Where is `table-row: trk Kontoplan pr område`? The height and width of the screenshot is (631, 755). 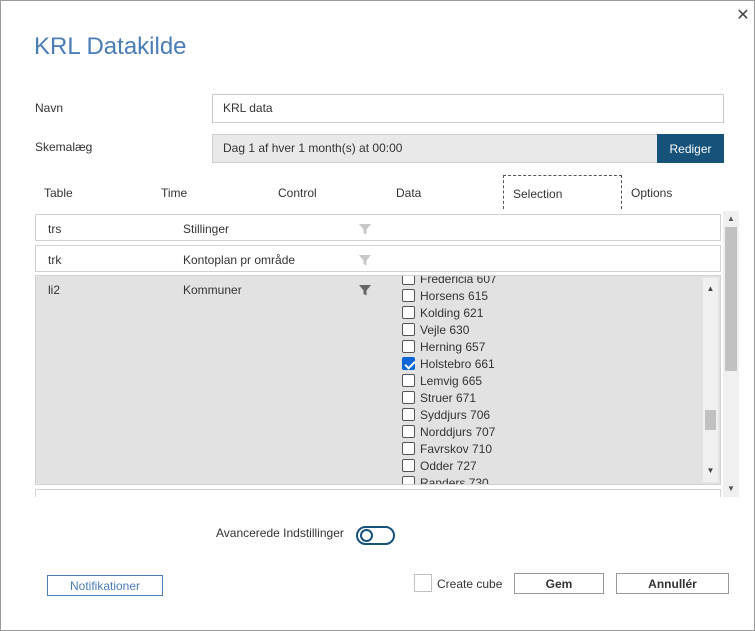
table-row: trk Kontoplan pr område is located at coordinates (378, 258).